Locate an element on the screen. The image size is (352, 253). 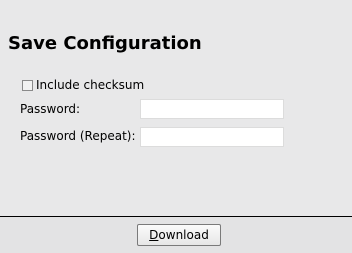
include-checksum-option: Include checksum is located at coordinates (83, 85).